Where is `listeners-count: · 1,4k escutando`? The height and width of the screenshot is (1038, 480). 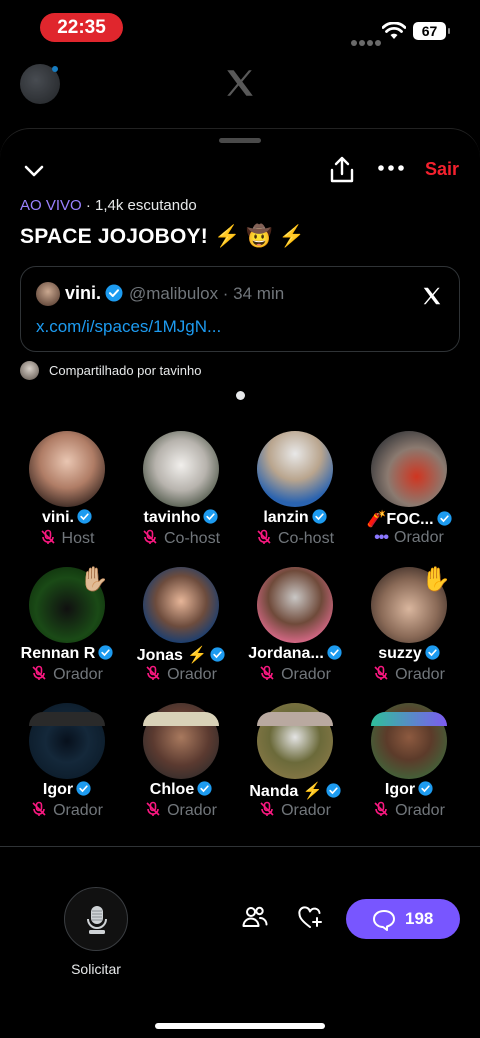
listeners-count: · 1,4k escutando is located at coordinates (139, 205).